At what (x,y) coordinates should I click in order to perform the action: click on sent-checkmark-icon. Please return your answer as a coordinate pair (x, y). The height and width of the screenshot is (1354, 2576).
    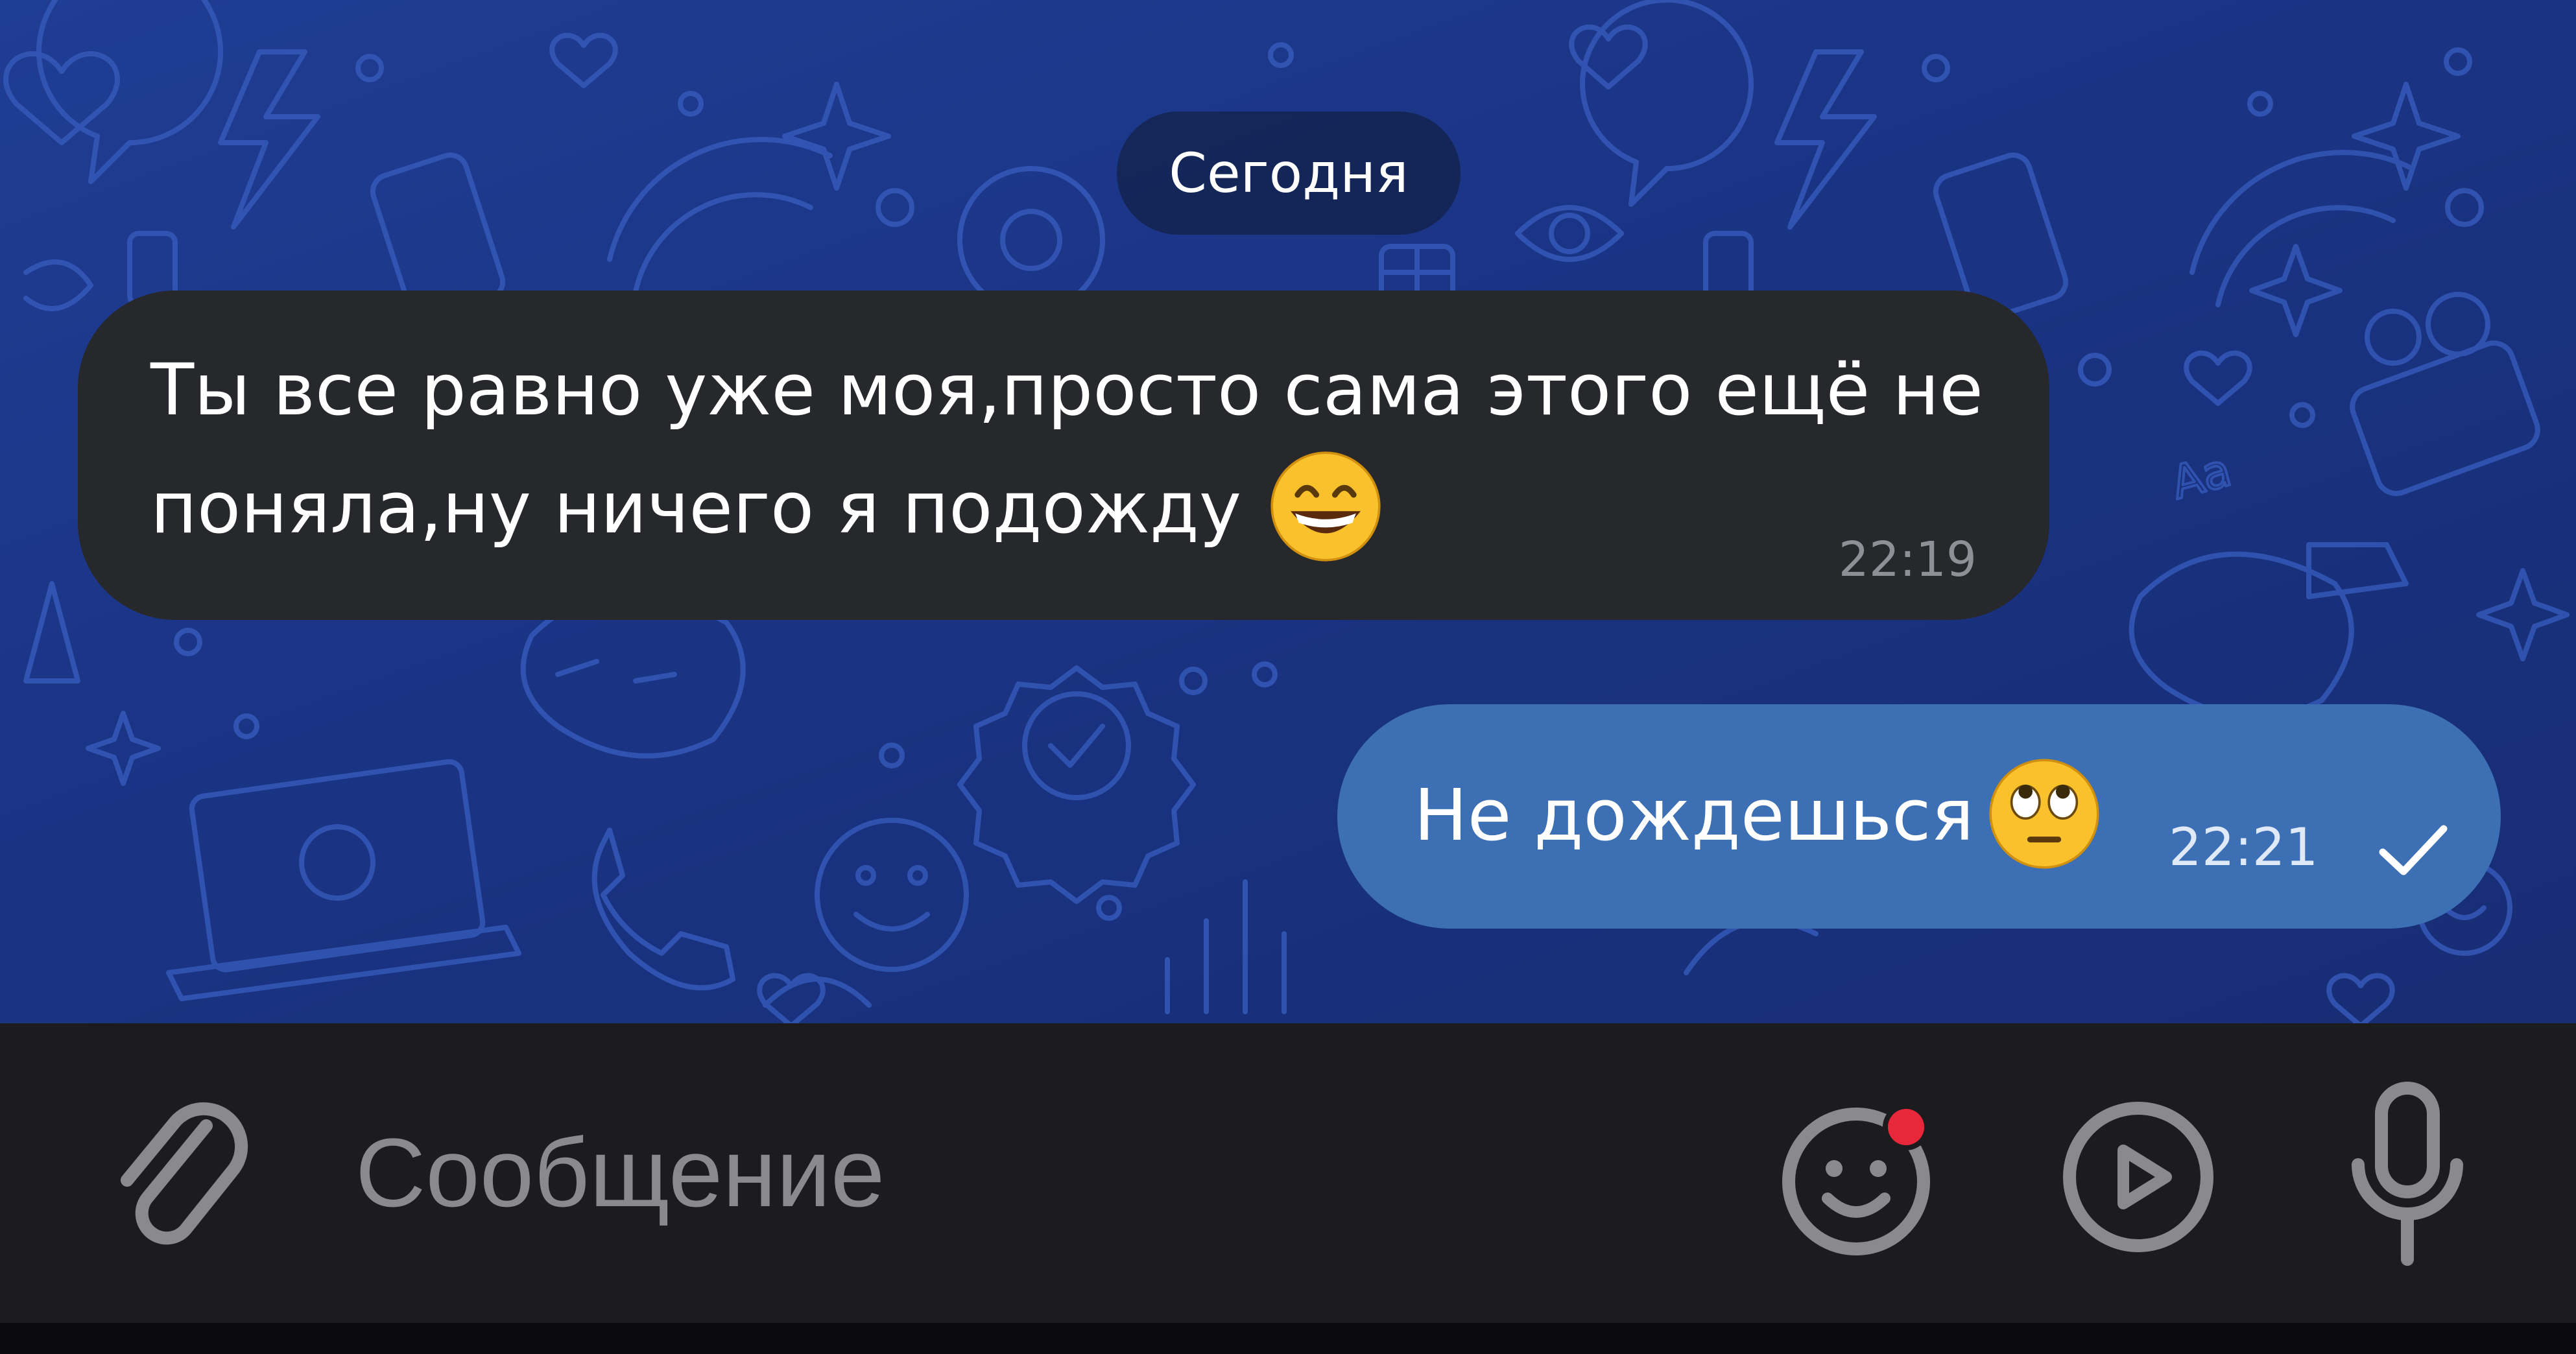
    Looking at the image, I should click on (2413, 850).